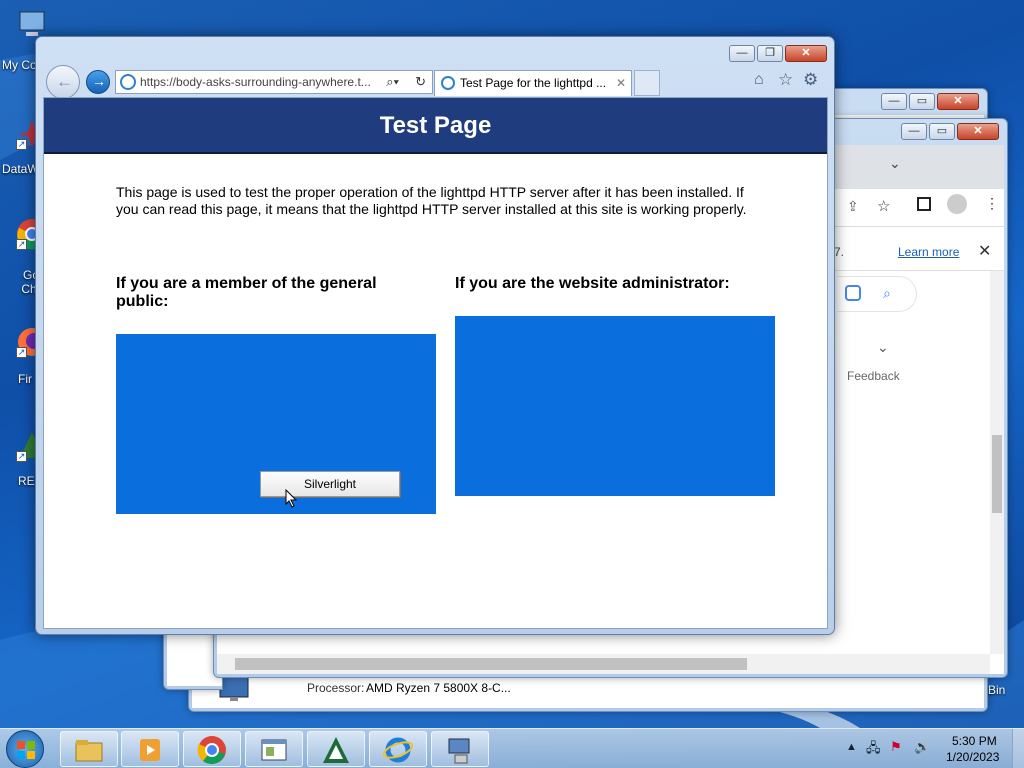 The width and height of the screenshot is (1024, 768). I want to click on tab-test-page: Test Page for the lighttpd ... ✕, so click(533, 83).